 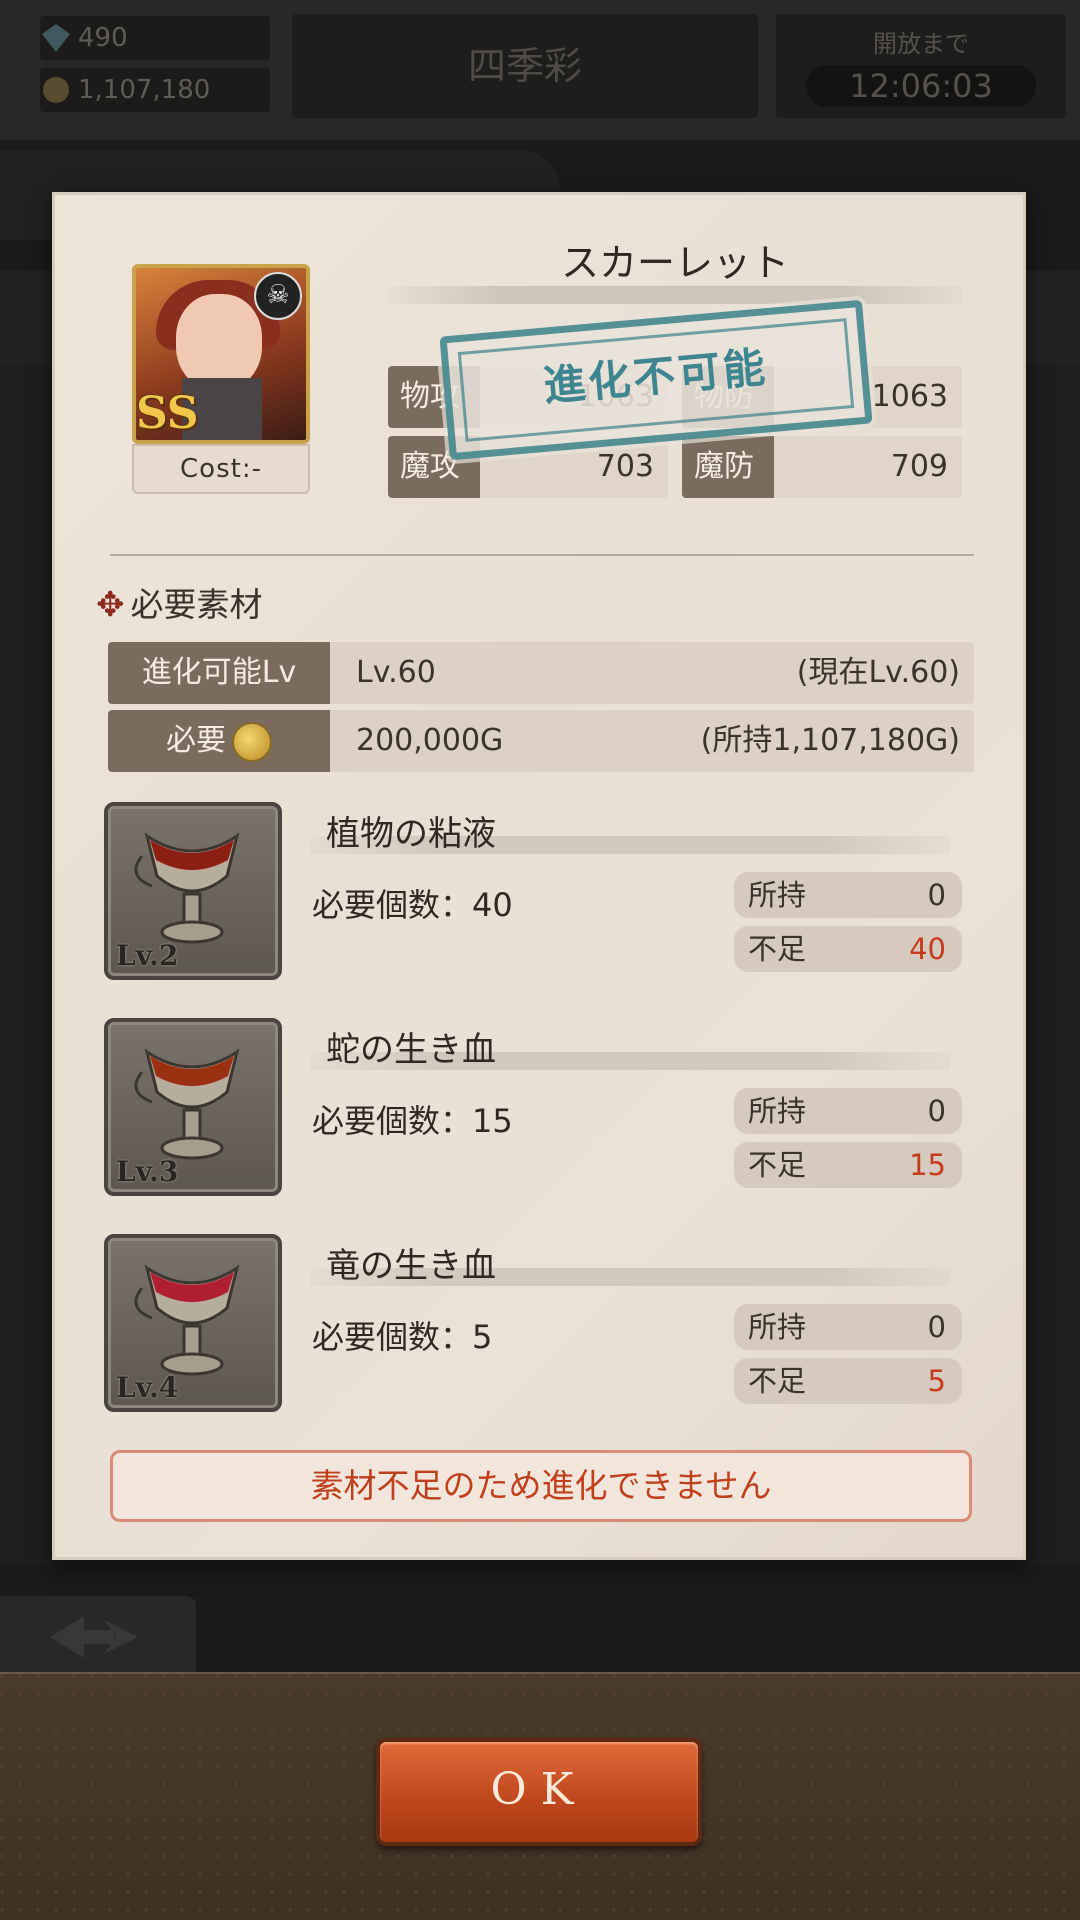 What do you see at coordinates (430, 740) in the screenshot?
I see `required-gold-value: 200,000G` at bounding box center [430, 740].